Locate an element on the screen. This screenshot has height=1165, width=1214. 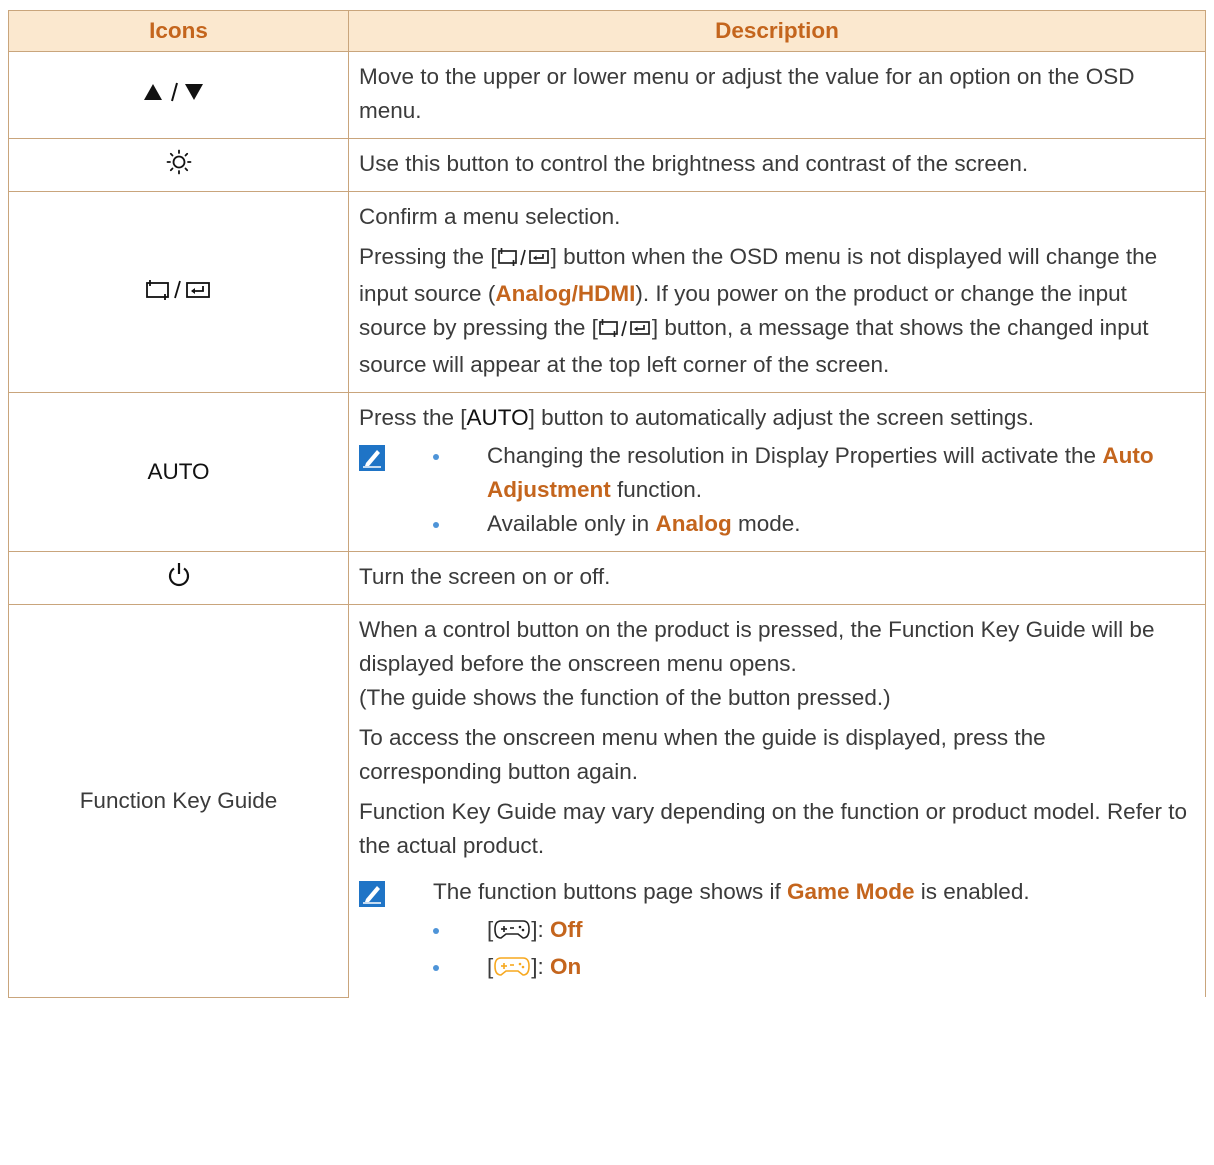
on-label: On is located at coordinates (566, 966).